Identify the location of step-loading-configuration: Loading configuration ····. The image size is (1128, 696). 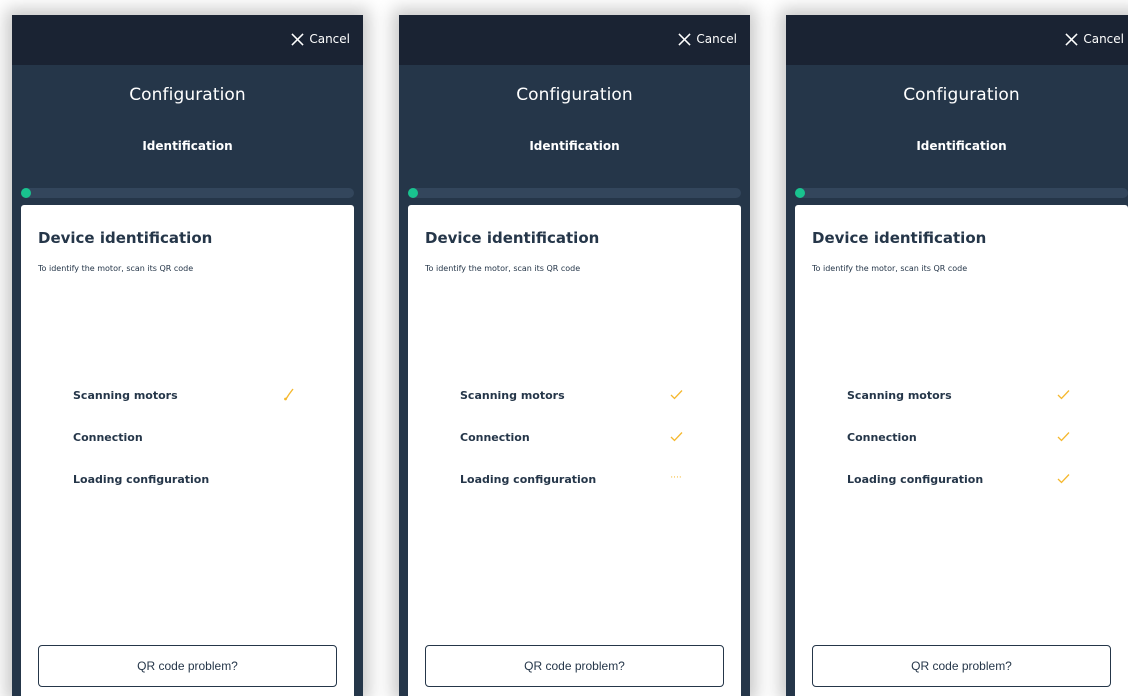
(580, 494).